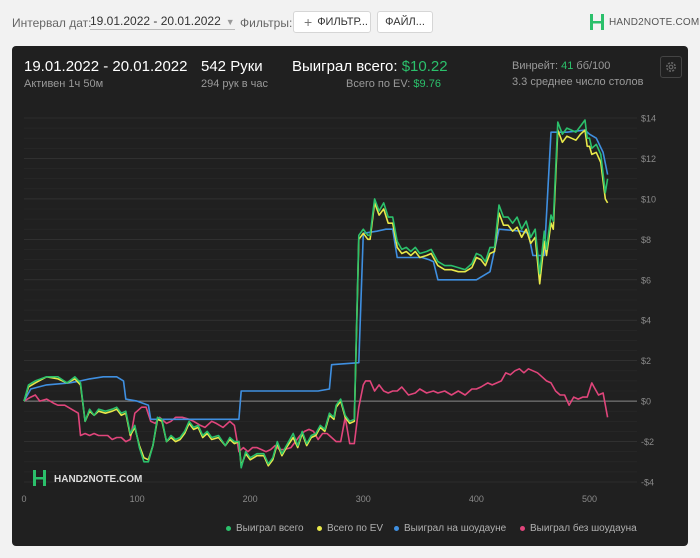 The image size is (700, 558). I want to click on legend-dot-total, so click(228, 528).